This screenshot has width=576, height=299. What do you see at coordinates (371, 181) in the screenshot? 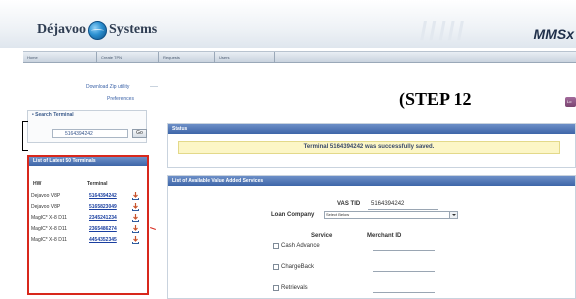
I see `vas-title: List of Available Value Added Services` at bounding box center [371, 181].